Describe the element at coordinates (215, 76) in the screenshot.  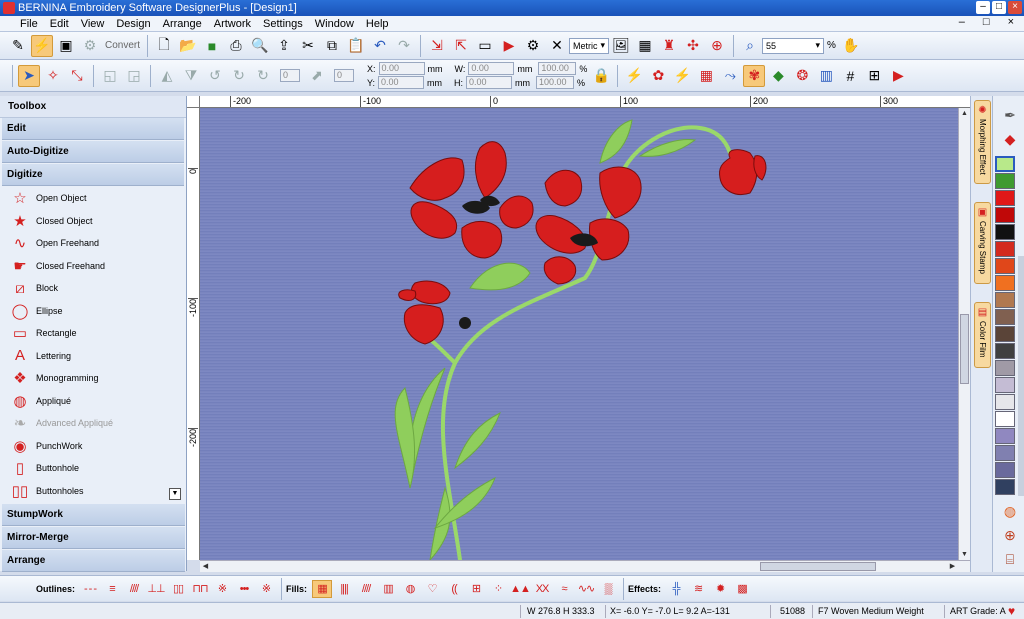
I see `rotate-left-icon: ↺` at that location.